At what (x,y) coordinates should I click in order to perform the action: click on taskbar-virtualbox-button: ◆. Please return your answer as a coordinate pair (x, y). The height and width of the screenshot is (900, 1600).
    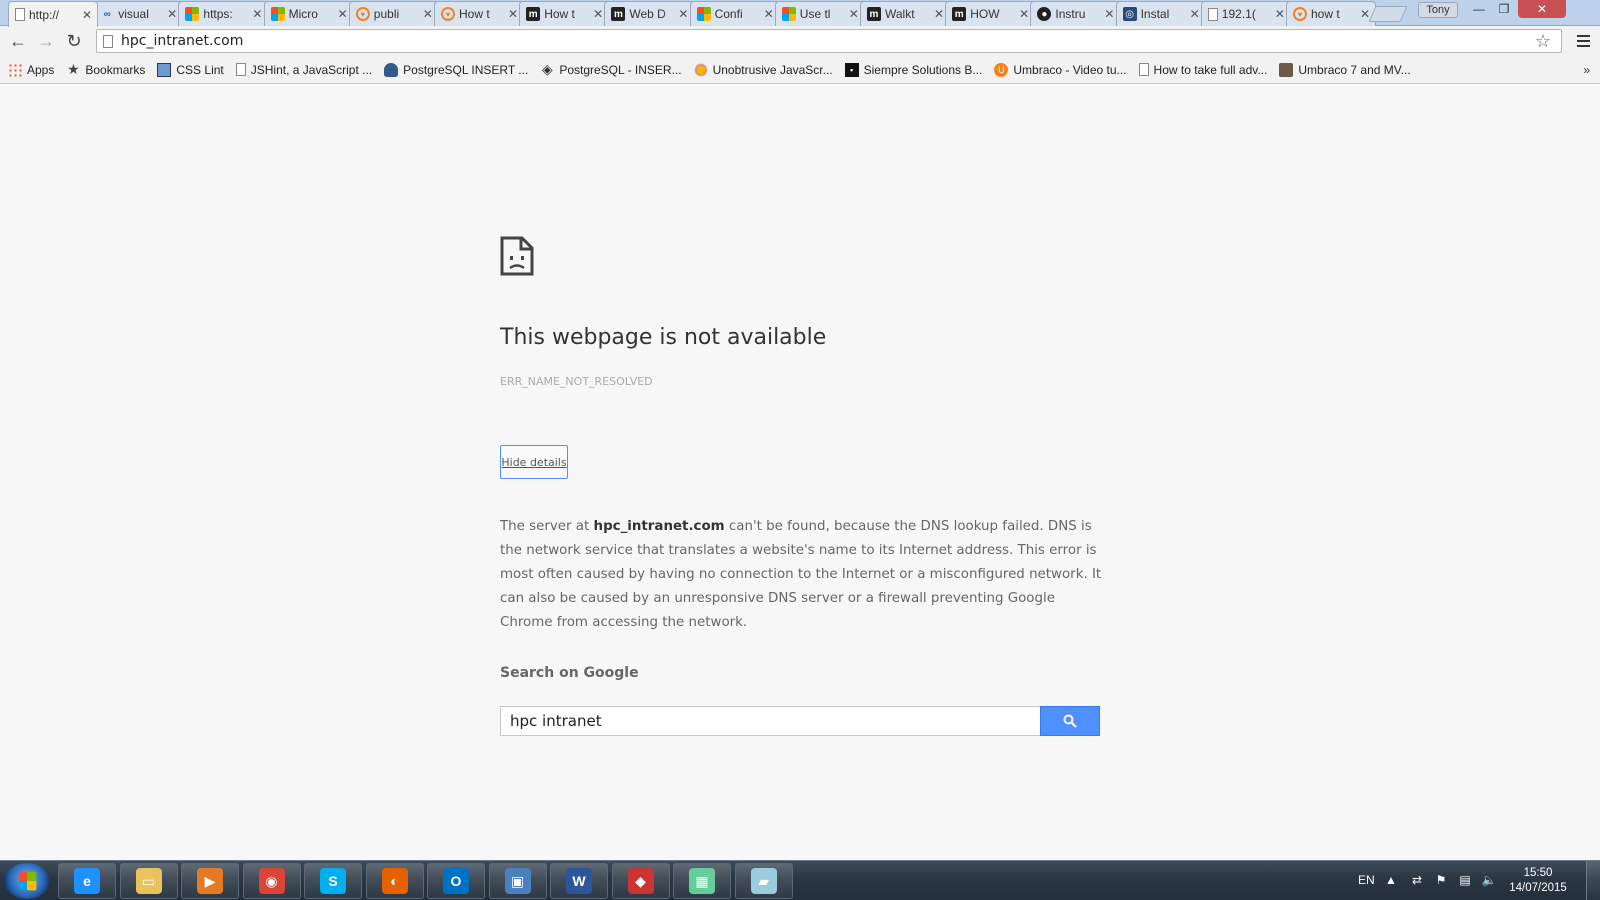
    Looking at the image, I should click on (640, 881).